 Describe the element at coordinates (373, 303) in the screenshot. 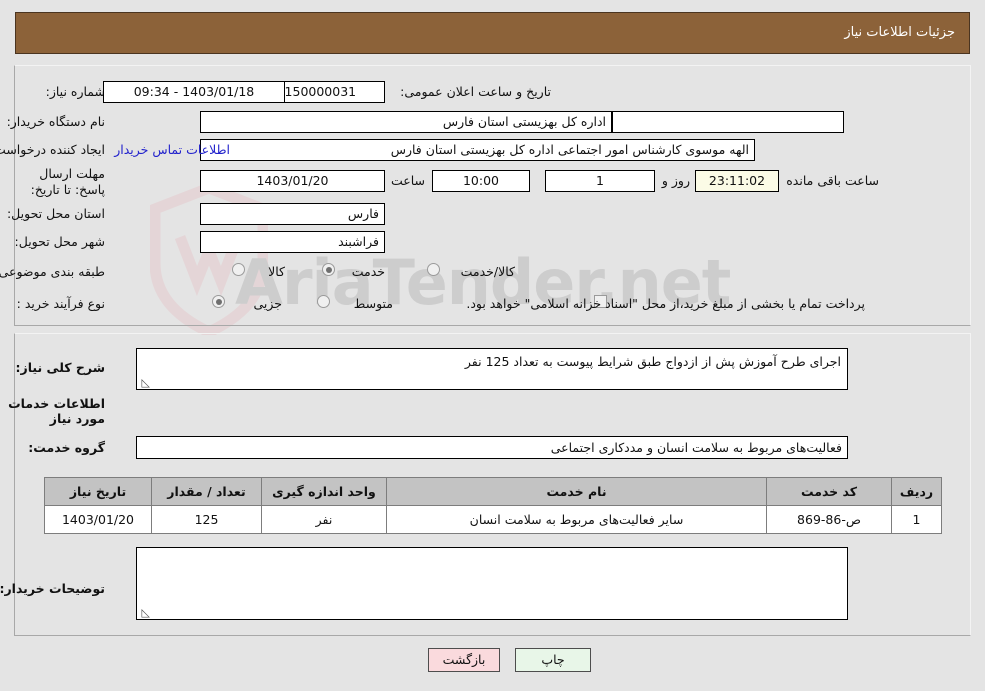

I see `process-label-motavaset: متوسط` at that location.